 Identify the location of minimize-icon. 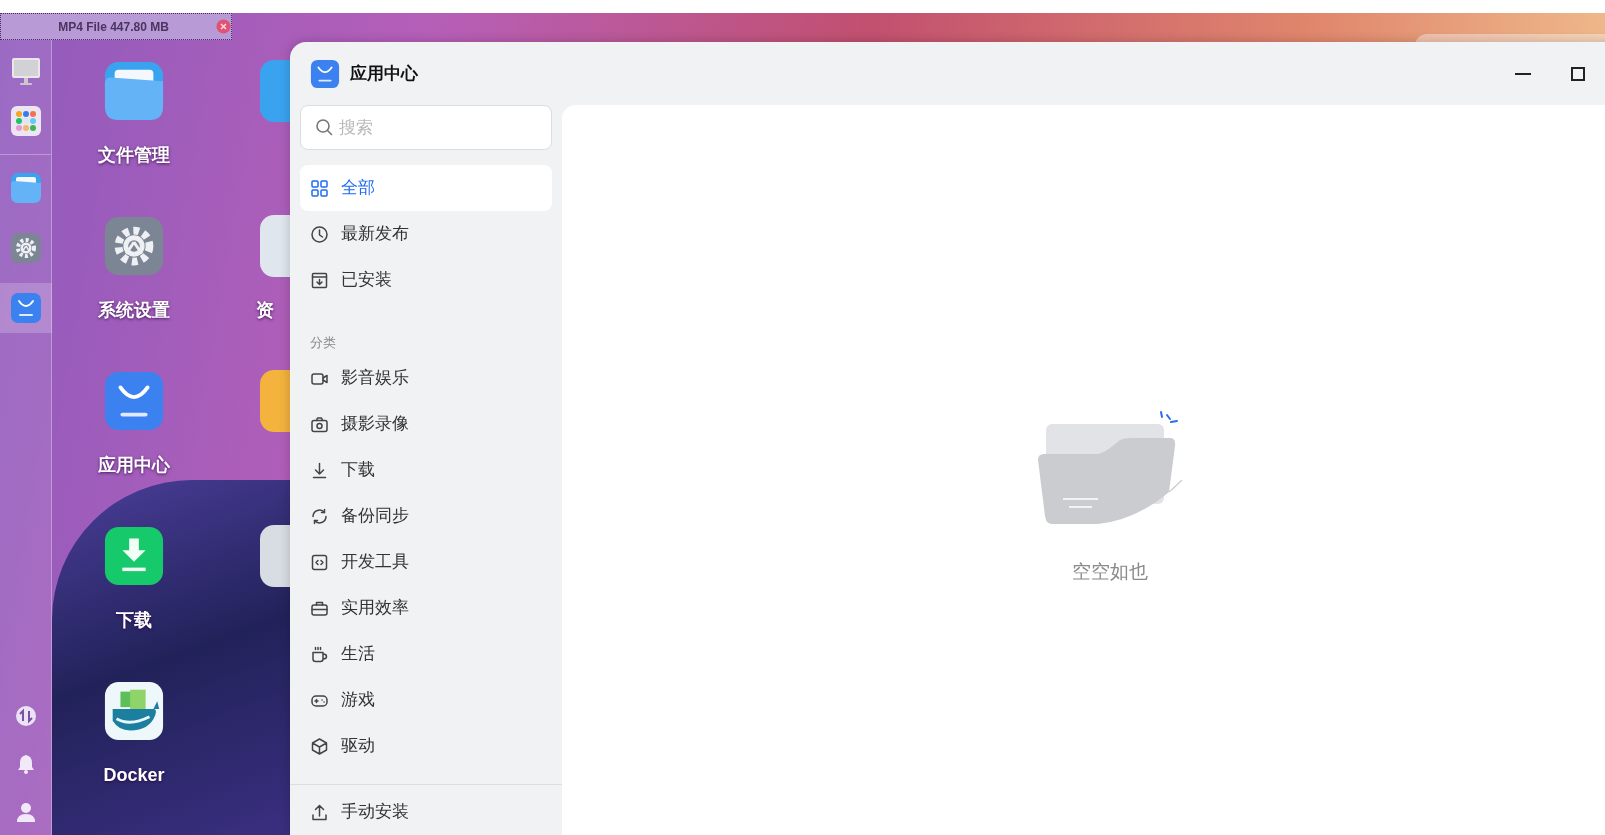
(1523, 73).